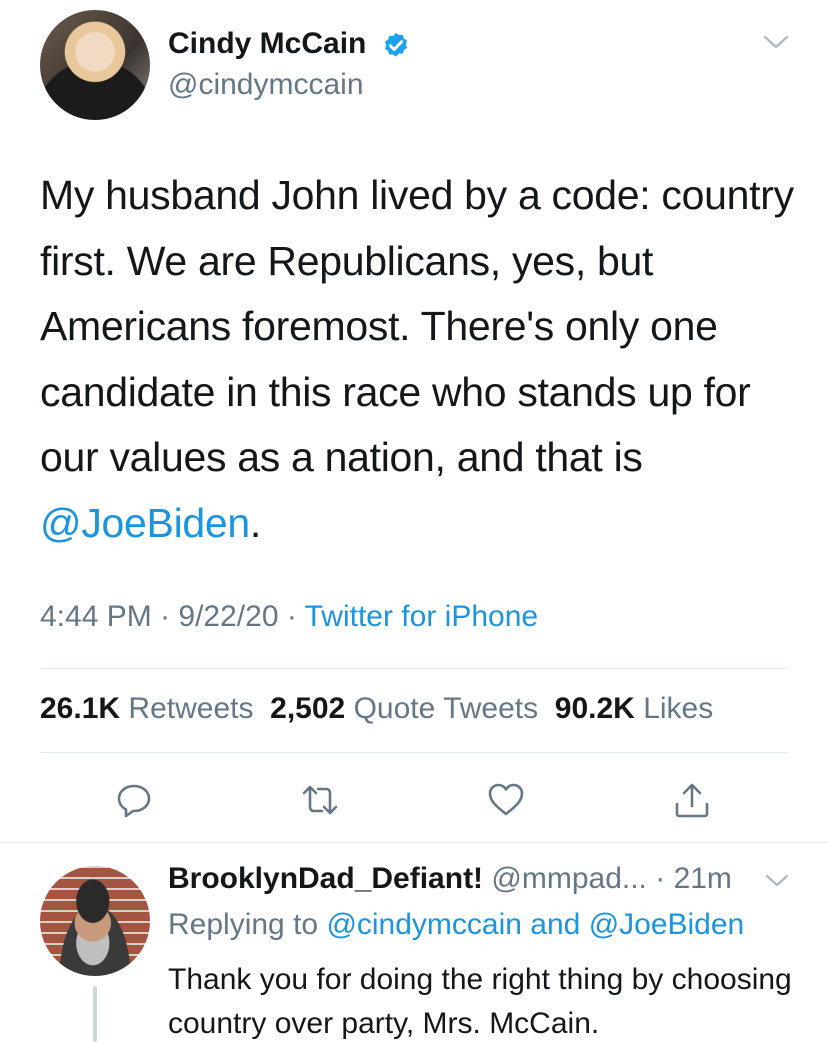  I want to click on reply-header: BrooklynDad_Defiant! @mmpad... · 21m, so click(450, 879).